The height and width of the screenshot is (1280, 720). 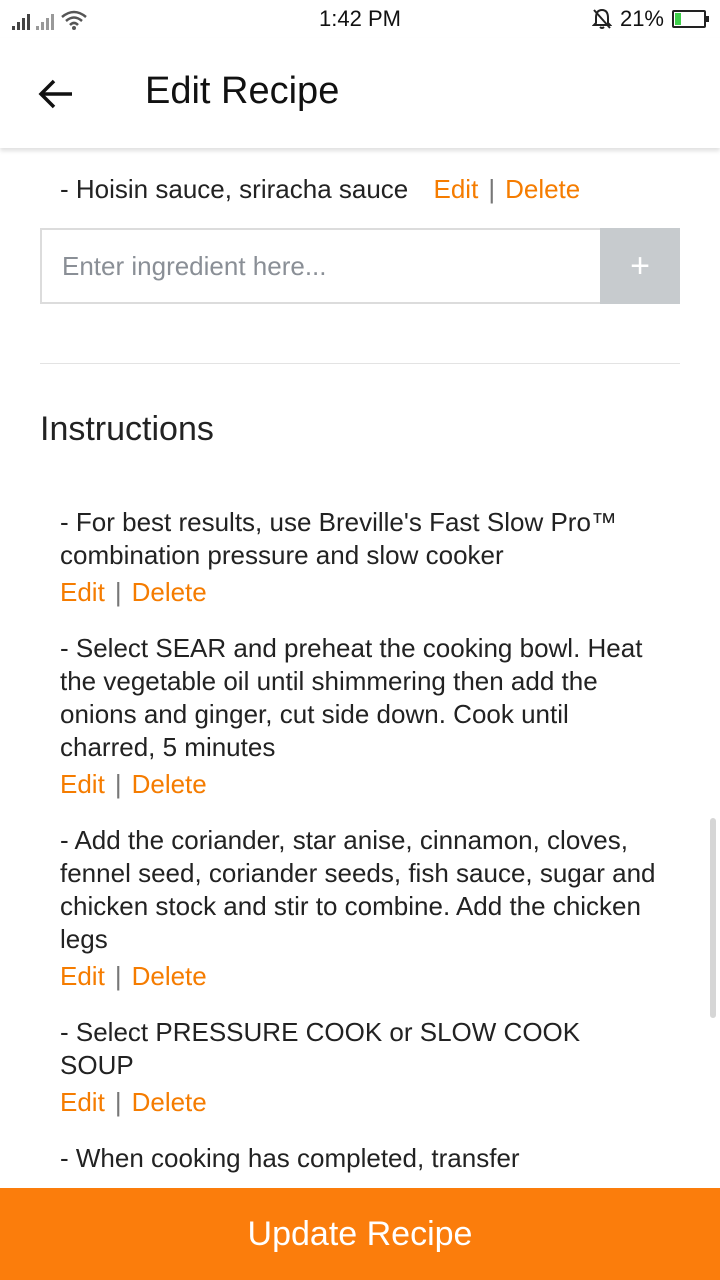 I want to click on scrollbar, so click(x=713, y=918).